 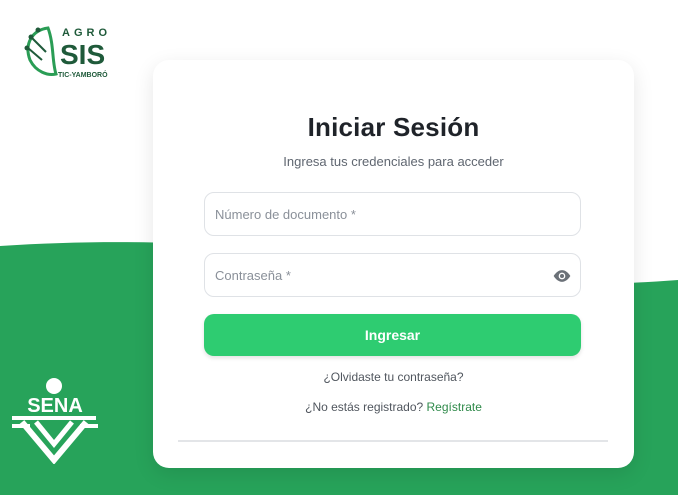 What do you see at coordinates (366, 407) in the screenshot?
I see `register-prompt-text: ¿No estás registrado?` at bounding box center [366, 407].